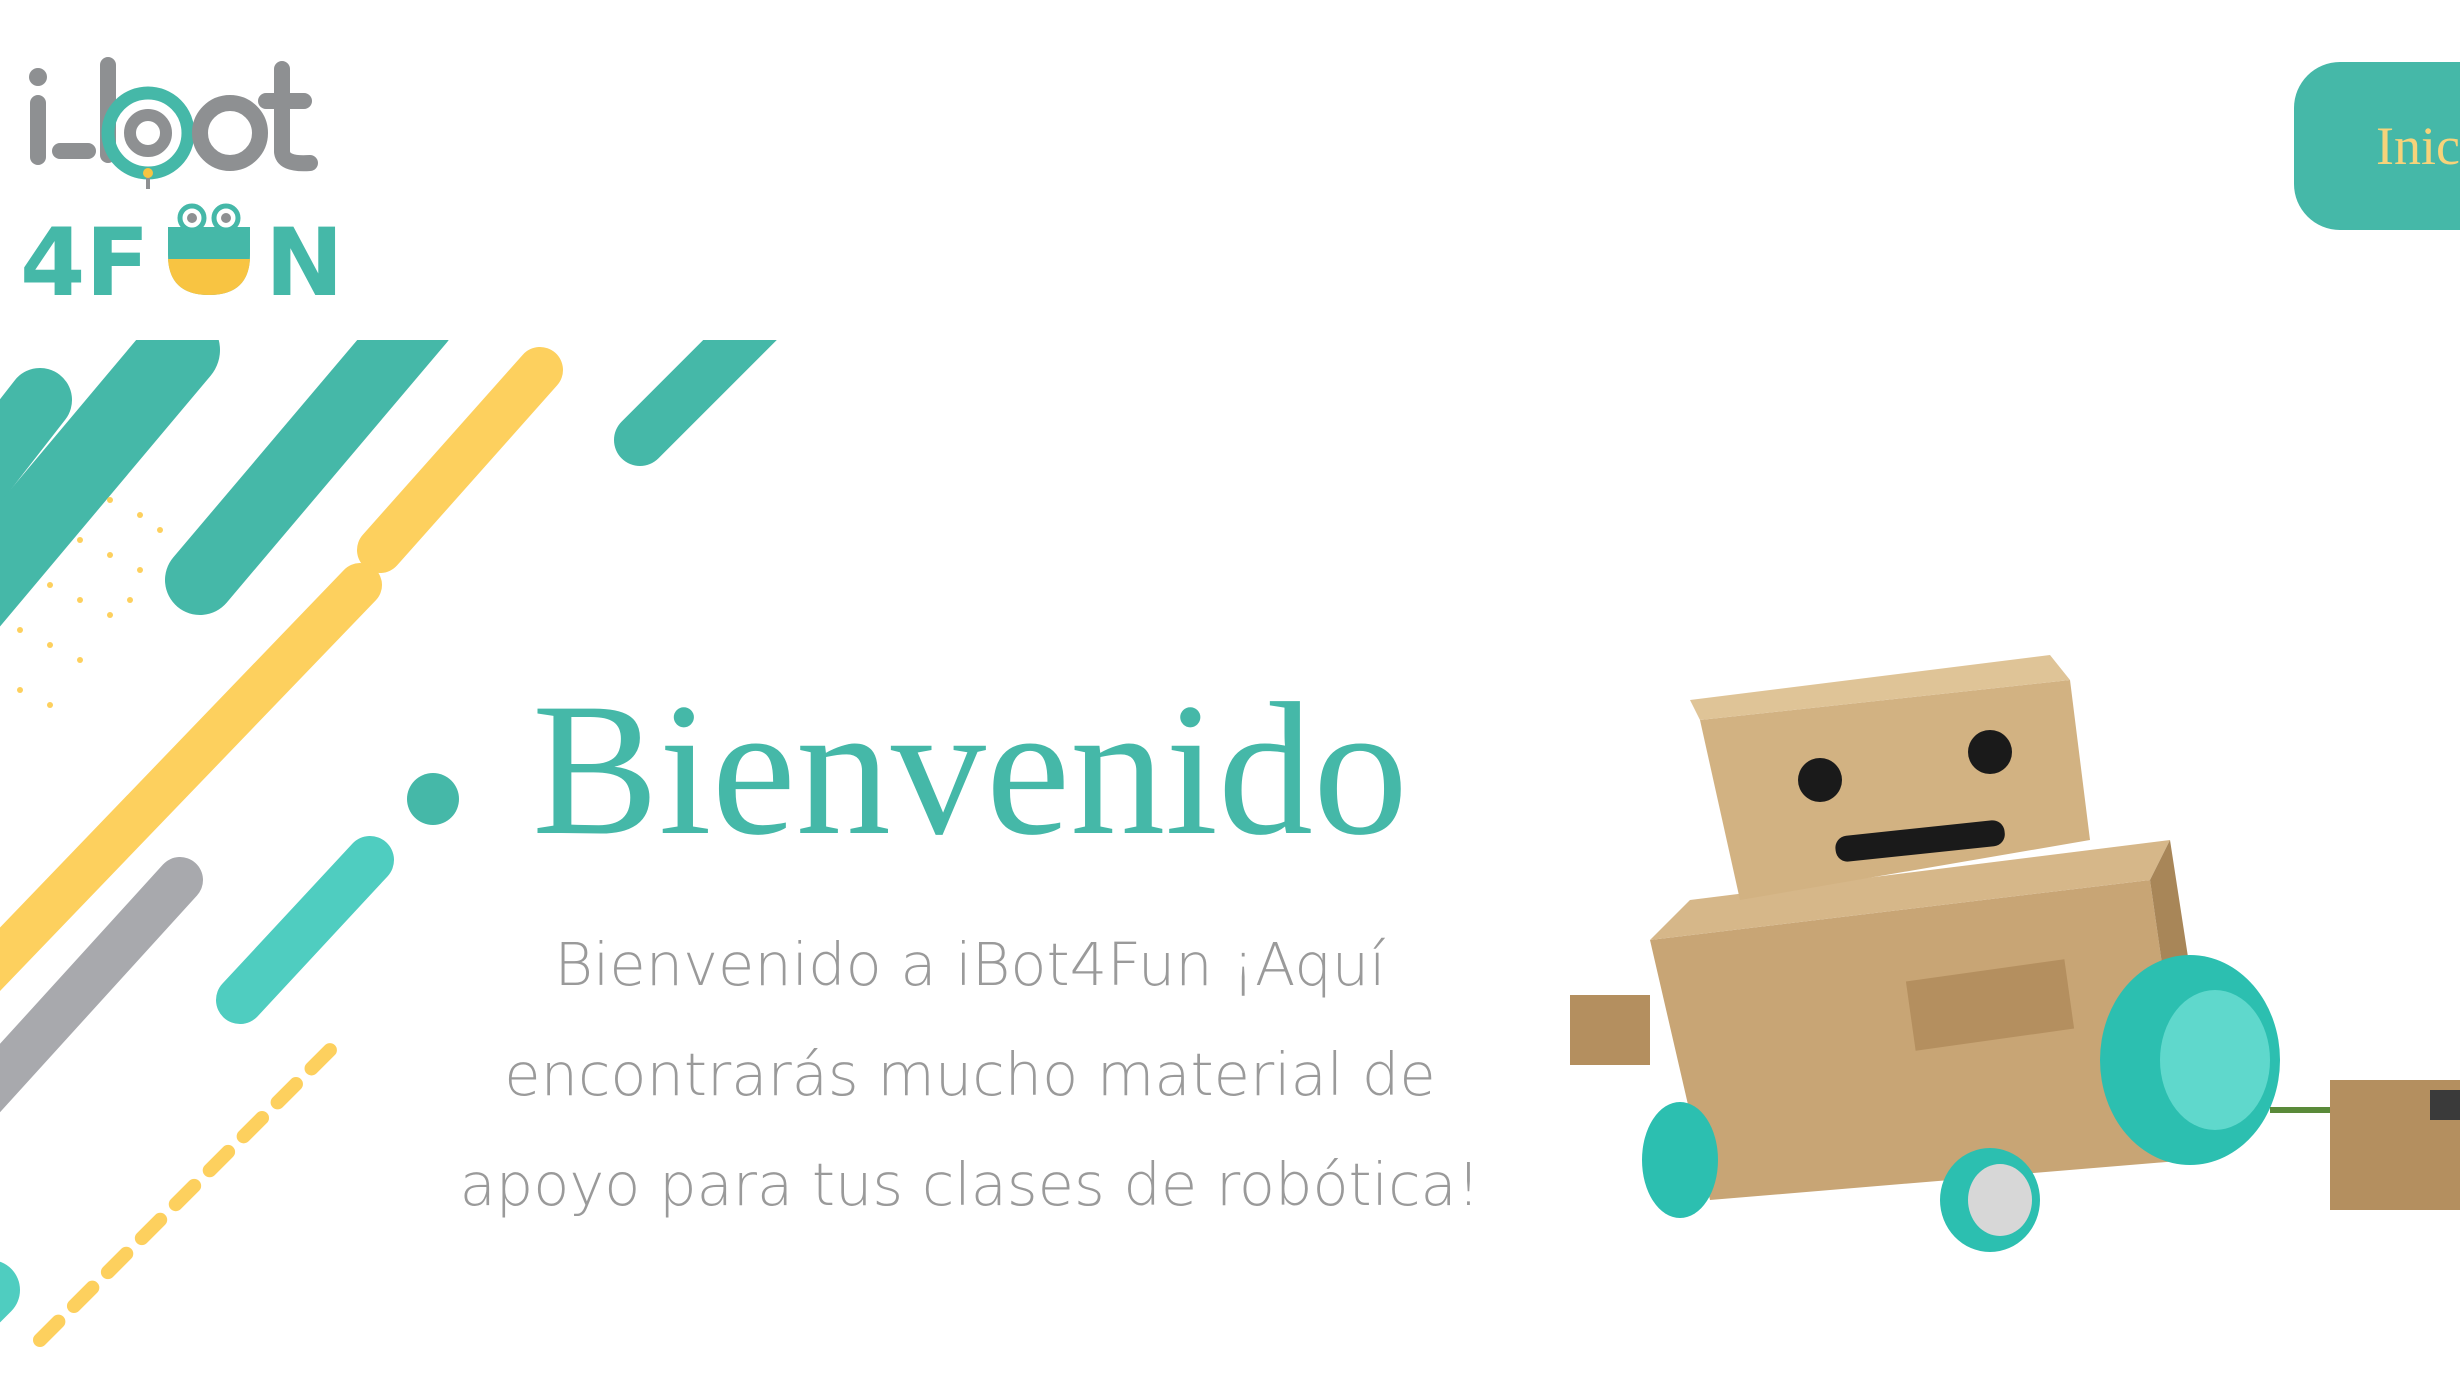  I want to click on ibot4fun-logo: 4F N, so click(180, 180).